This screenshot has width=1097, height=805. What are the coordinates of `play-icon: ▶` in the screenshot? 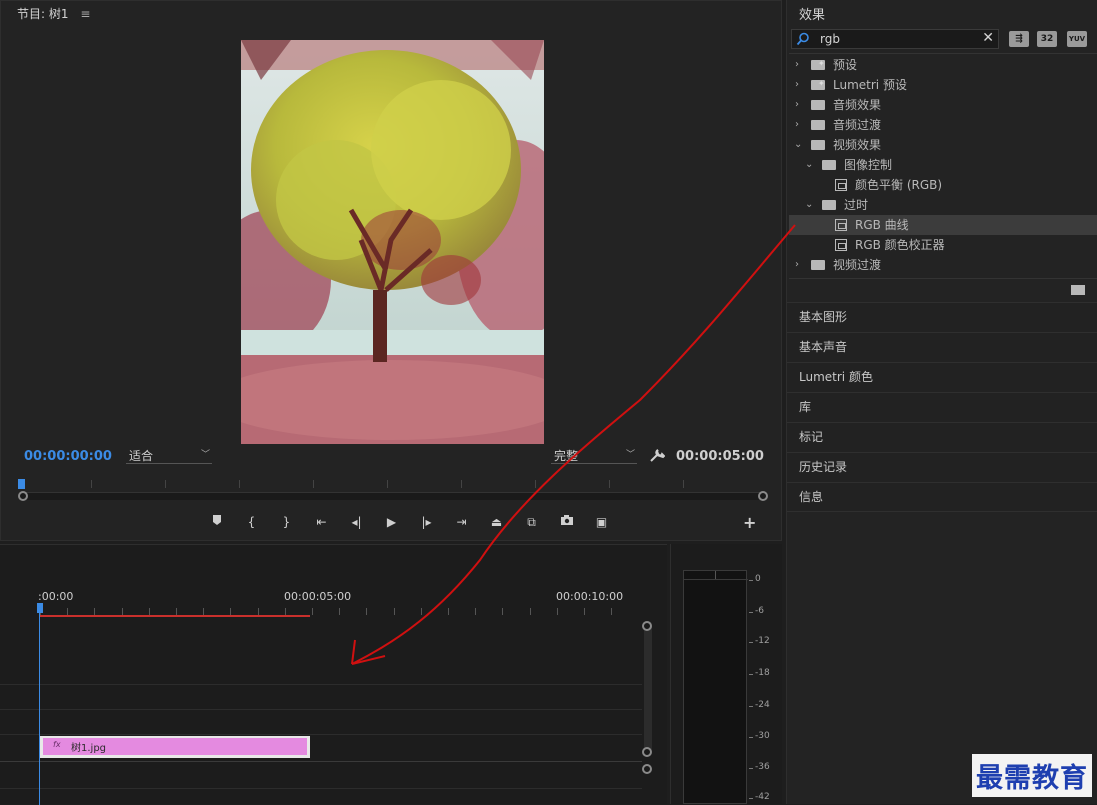 It's located at (391, 522).